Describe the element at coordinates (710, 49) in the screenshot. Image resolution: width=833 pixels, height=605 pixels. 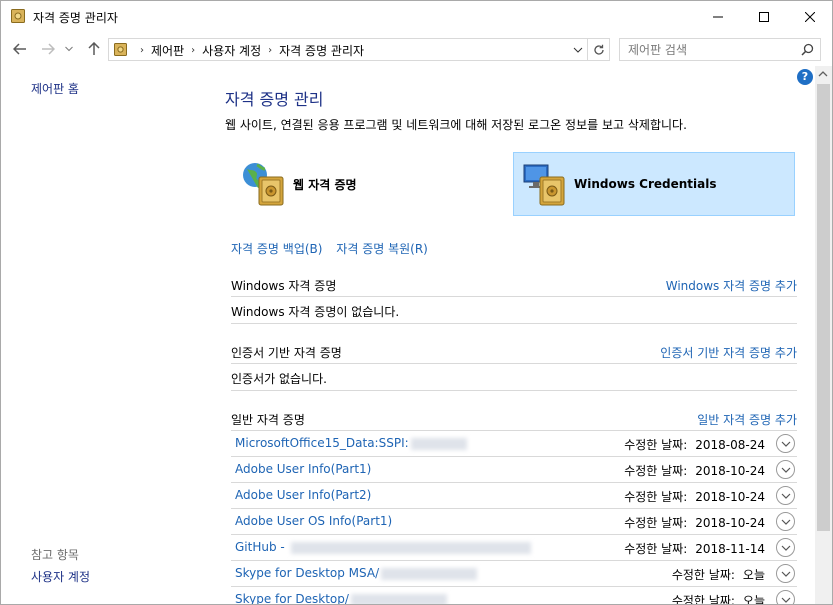
I see `search-input` at that location.